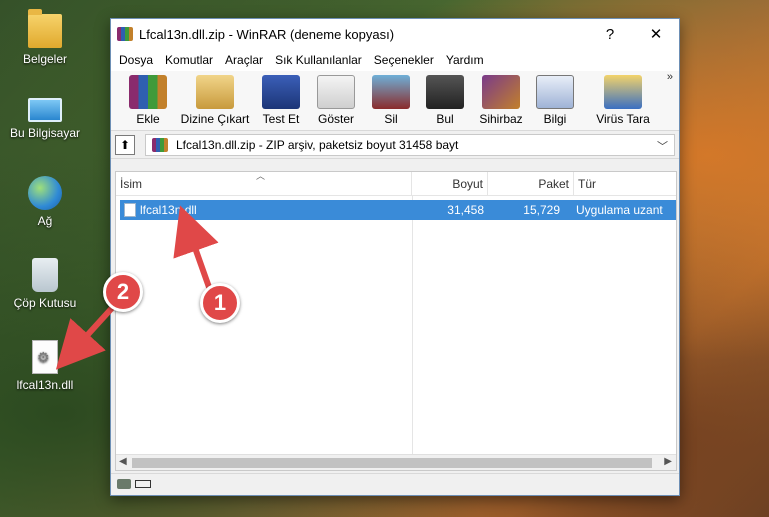  Describe the element at coordinates (45, 221) in the screenshot. I see `desktop-icon-label: Ağ` at that location.